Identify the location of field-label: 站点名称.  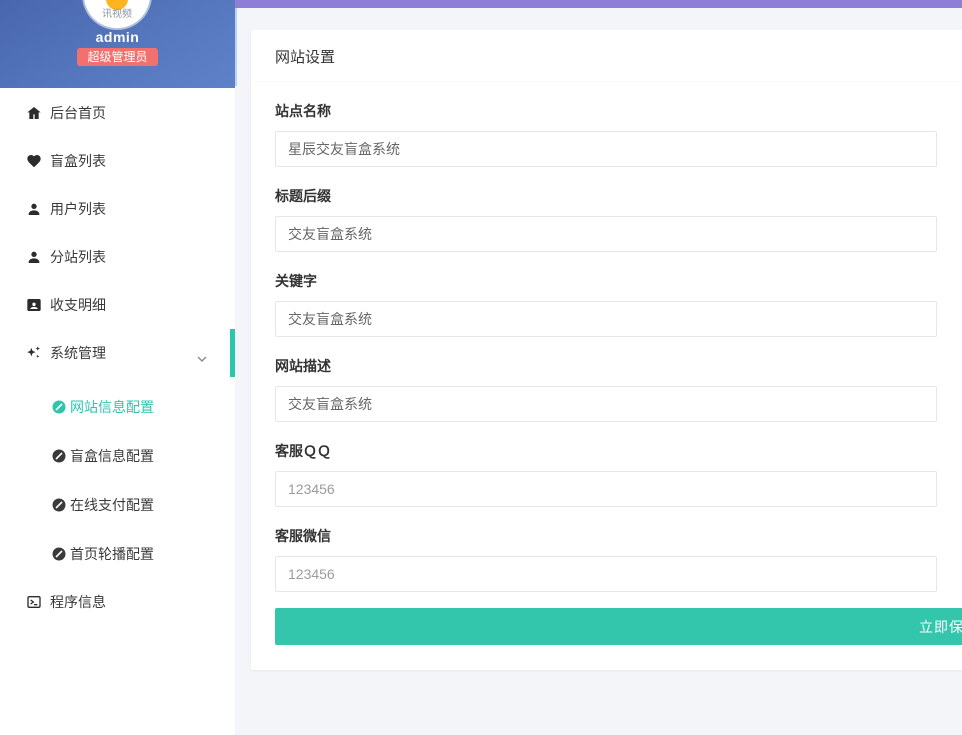
(303, 111).